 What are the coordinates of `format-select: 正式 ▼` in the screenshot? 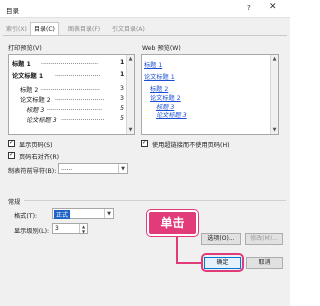 It's located at (83, 213).